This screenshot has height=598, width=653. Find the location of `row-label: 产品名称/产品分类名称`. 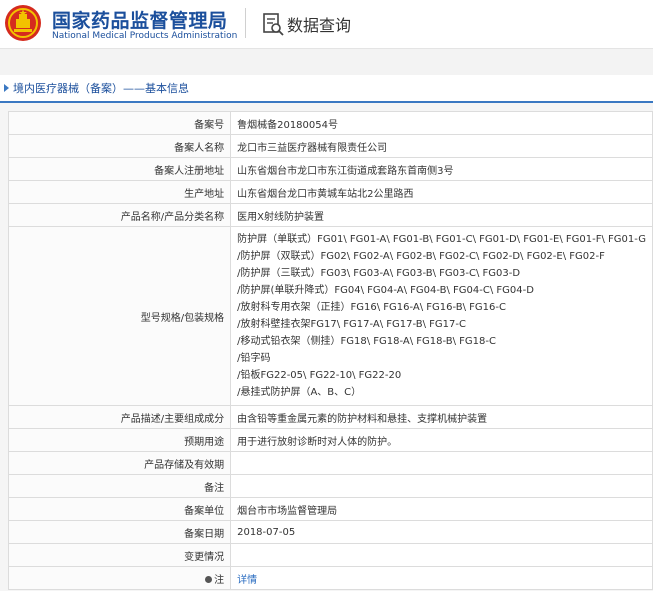

row-label: 产品名称/产品分类名称 is located at coordinates (119, 215).